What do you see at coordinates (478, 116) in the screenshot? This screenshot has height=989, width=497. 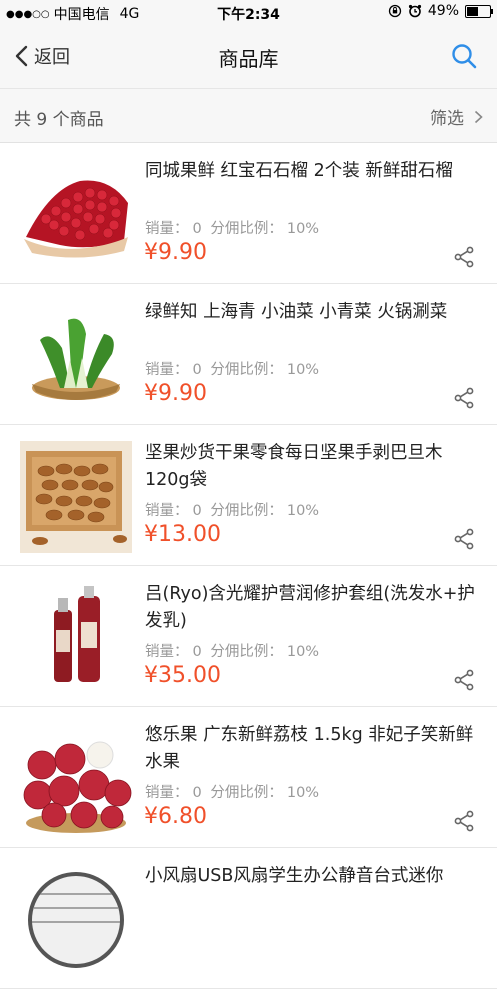 I see `chevron-right-icon` at bounding box center [478, 116].